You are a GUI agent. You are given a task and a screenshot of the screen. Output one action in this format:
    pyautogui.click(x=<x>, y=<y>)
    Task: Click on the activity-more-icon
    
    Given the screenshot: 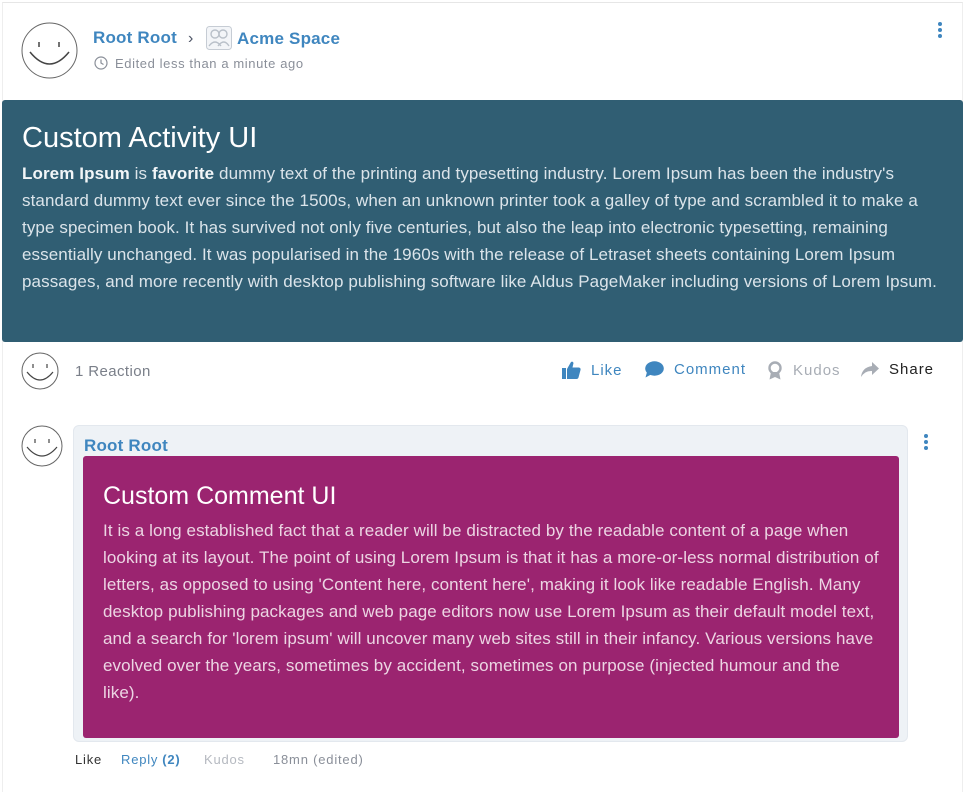 What is the action you would take?
    pyautogui.click(x=940, y=30)
    